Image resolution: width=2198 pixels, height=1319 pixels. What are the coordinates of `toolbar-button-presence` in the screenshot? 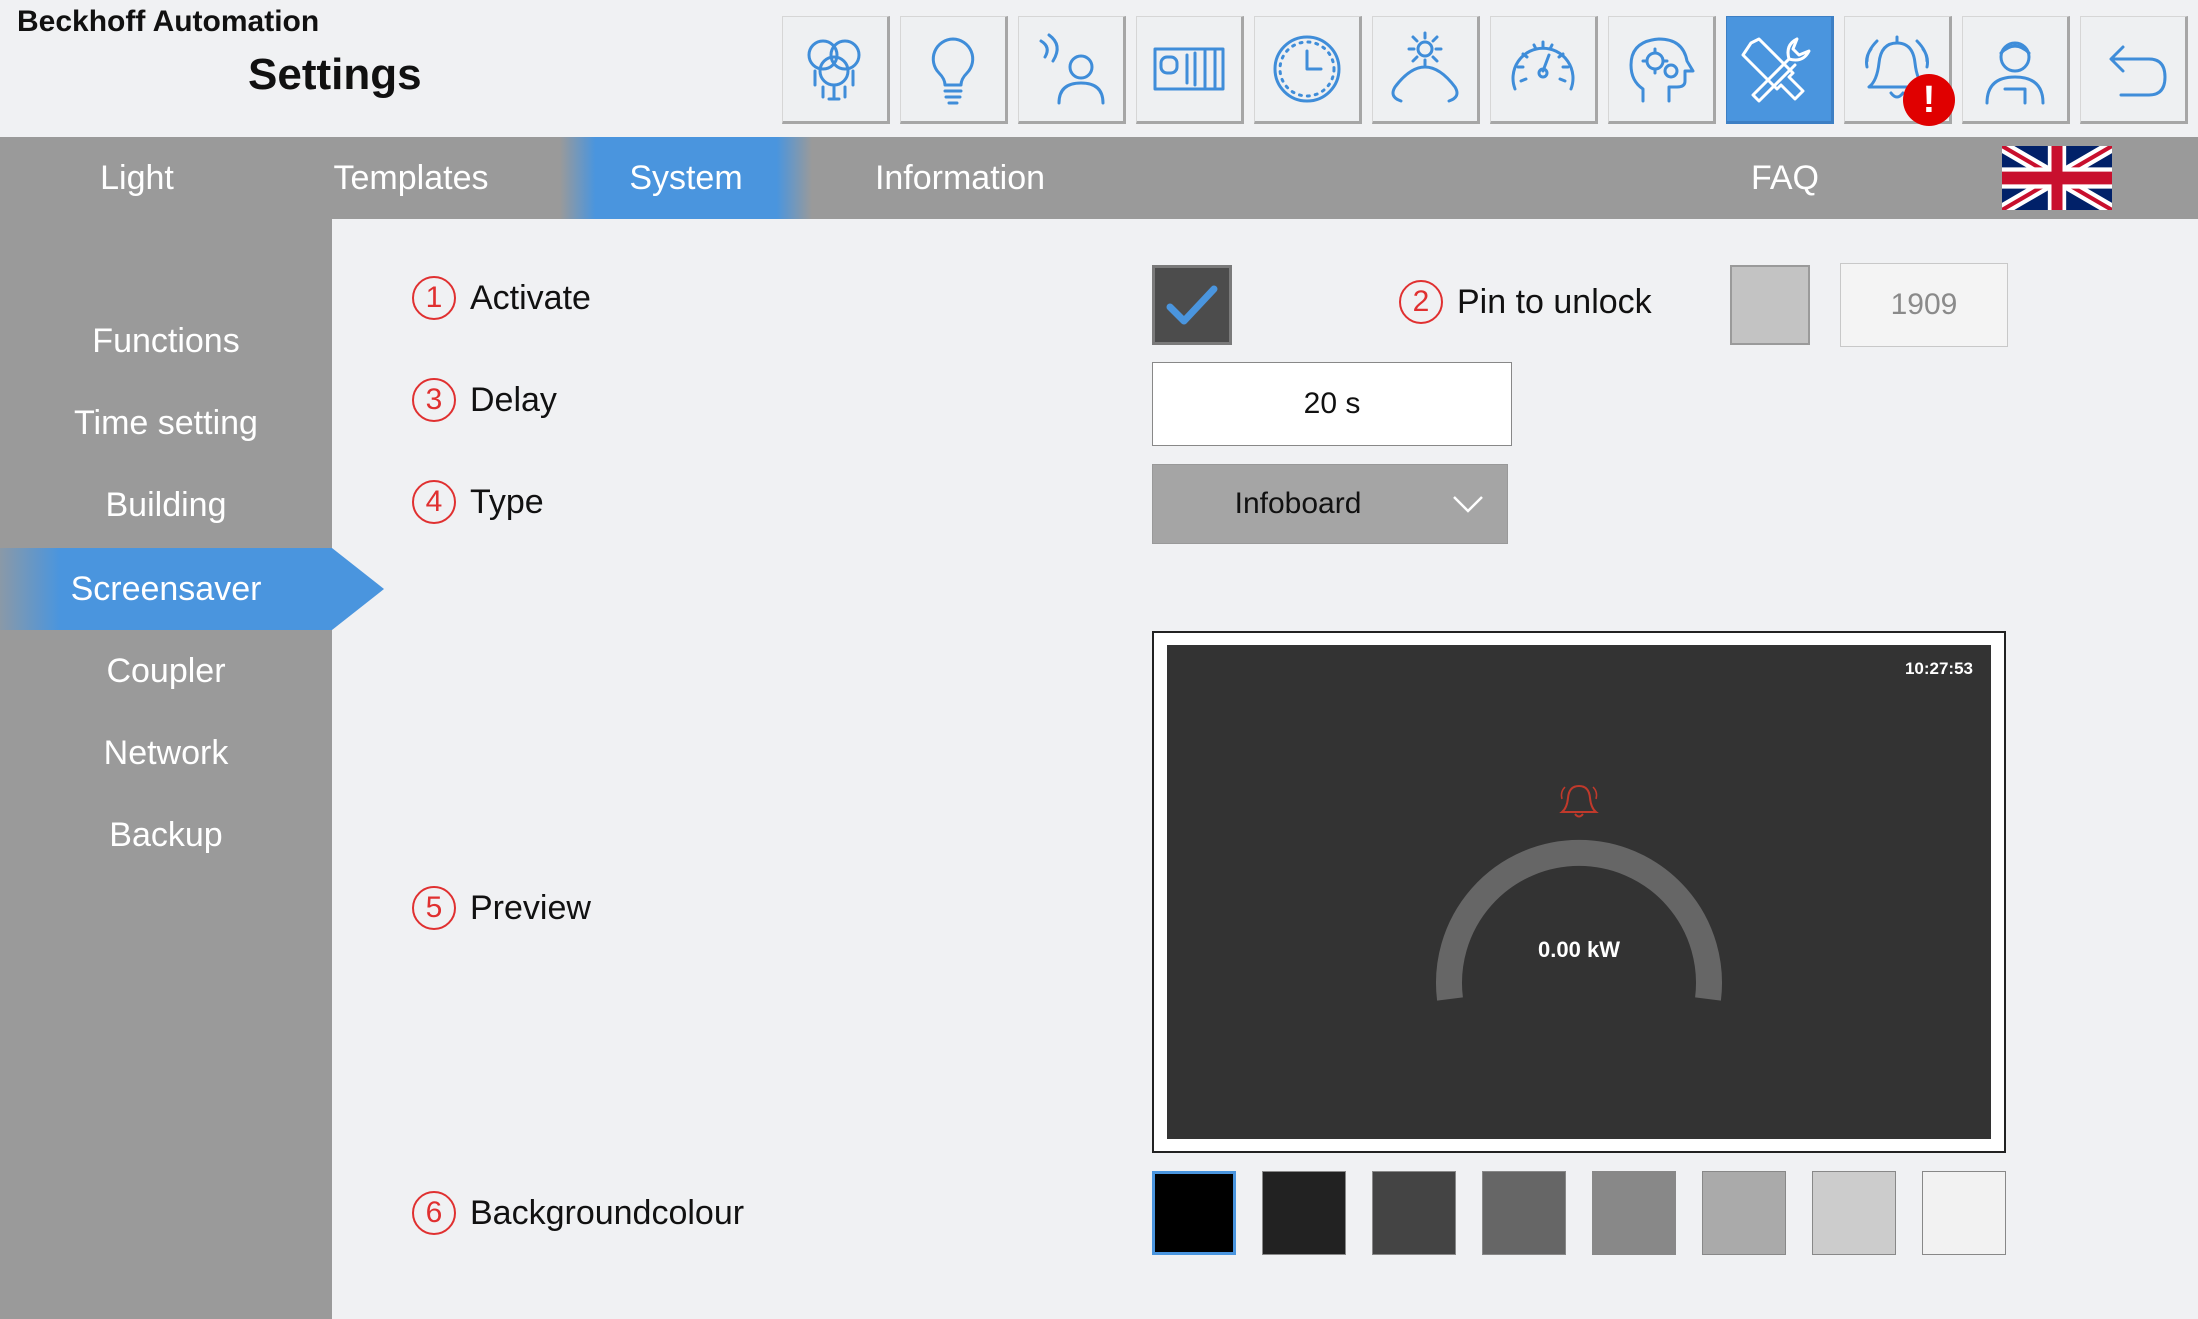 It's located at (1072, 70).